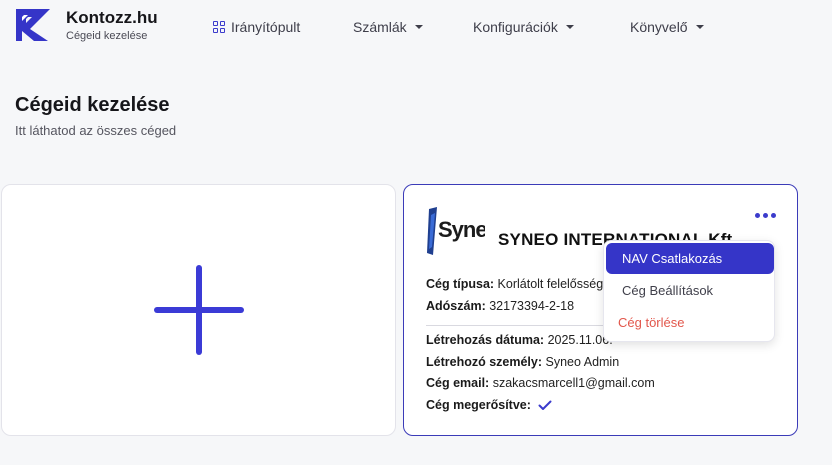 The height and width of the screenshot is (465, 832). Describe the element at coordinates (550, 284) in the screenshot. I see `company-type-value: Korlátolt felelősség` at that location.